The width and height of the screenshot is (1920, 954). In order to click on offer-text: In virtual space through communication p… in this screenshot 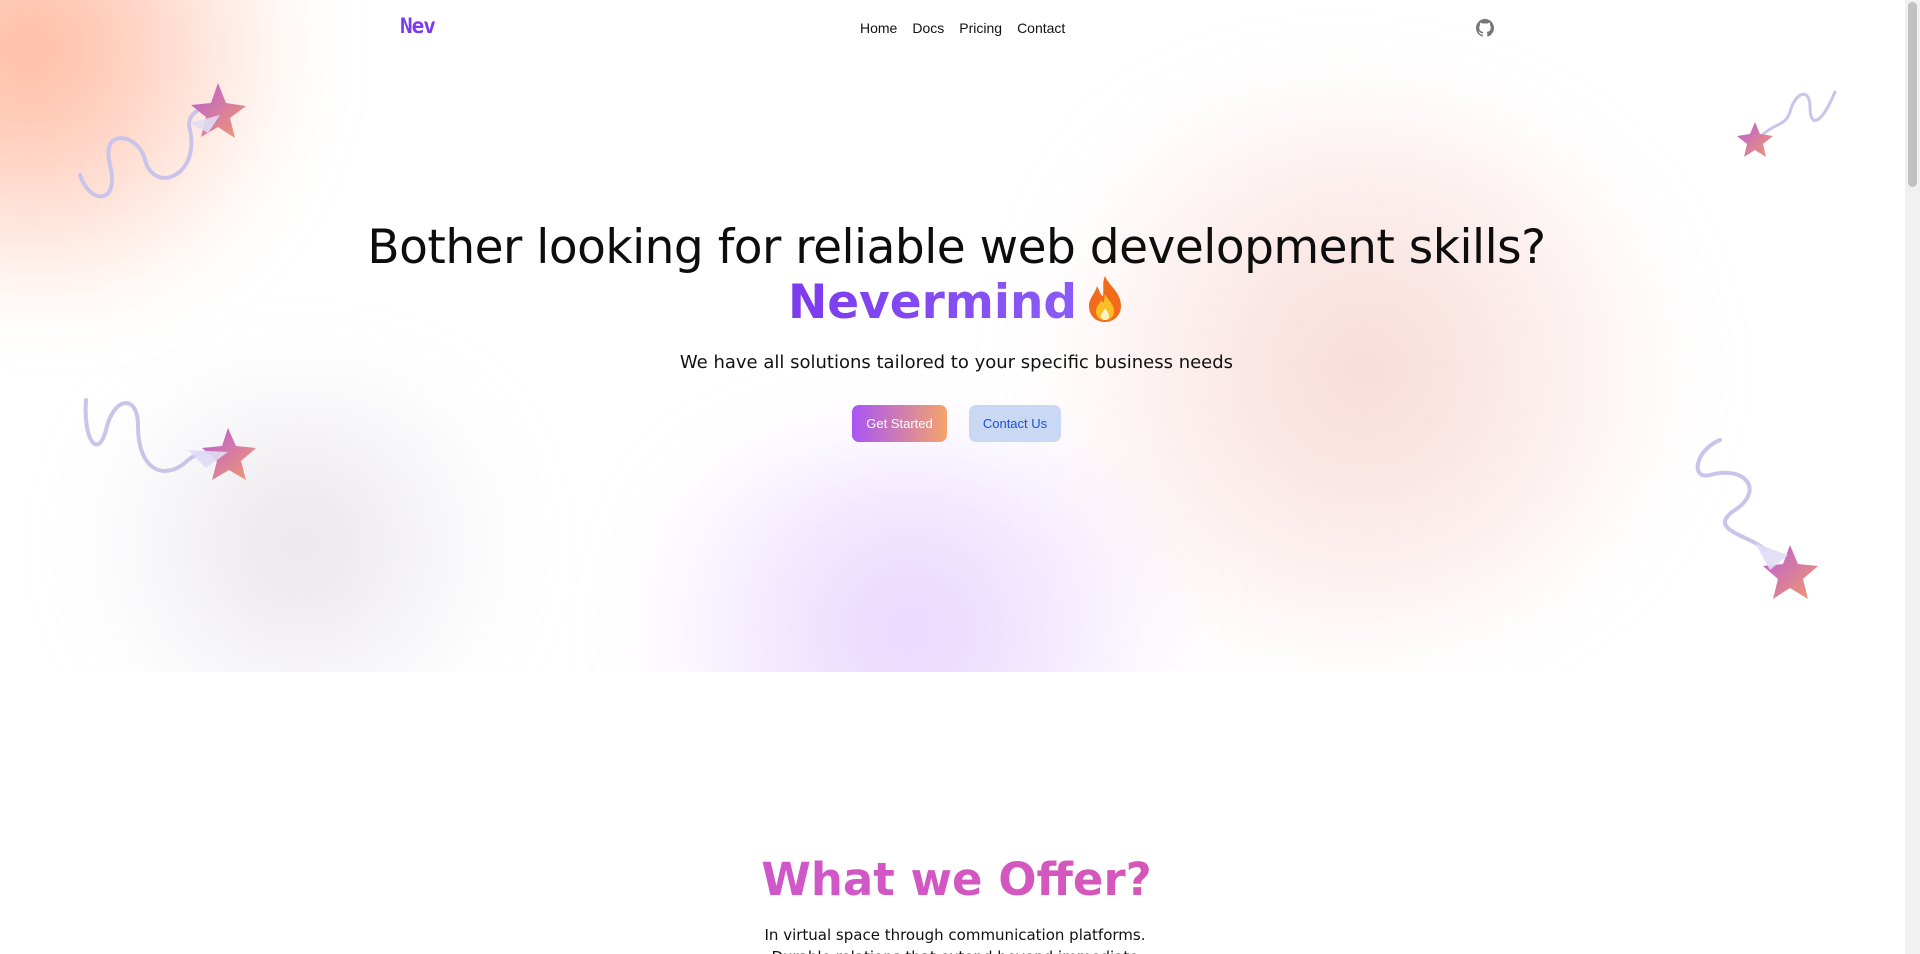, I will do `click(955, 940)`.